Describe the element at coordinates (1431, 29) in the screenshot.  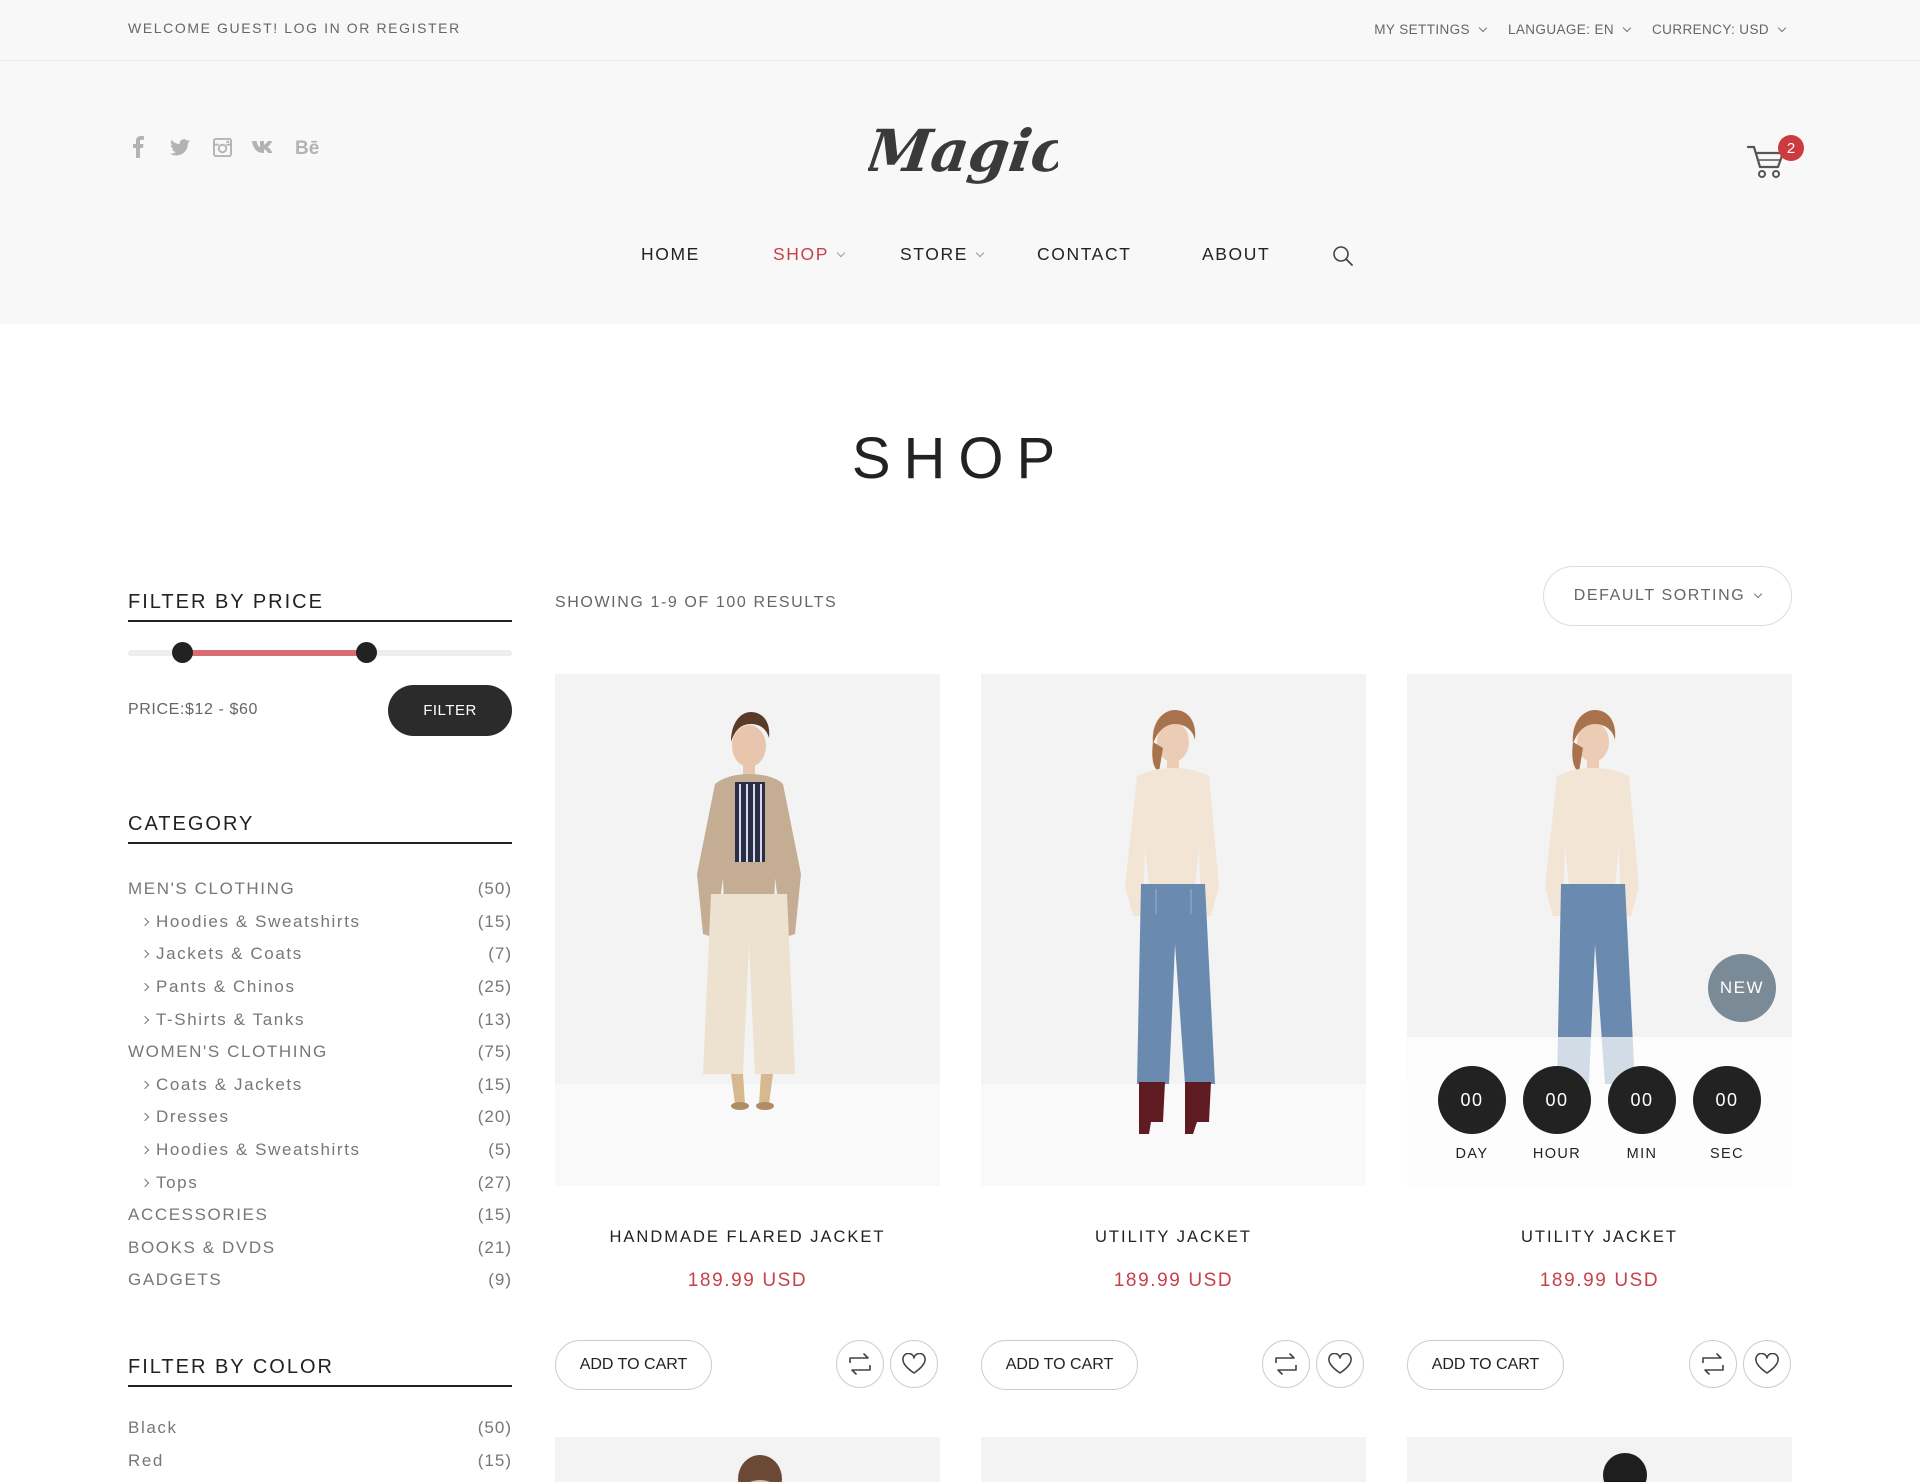
I see `my-settings-dropdown: MY SETTINGS` at that location.